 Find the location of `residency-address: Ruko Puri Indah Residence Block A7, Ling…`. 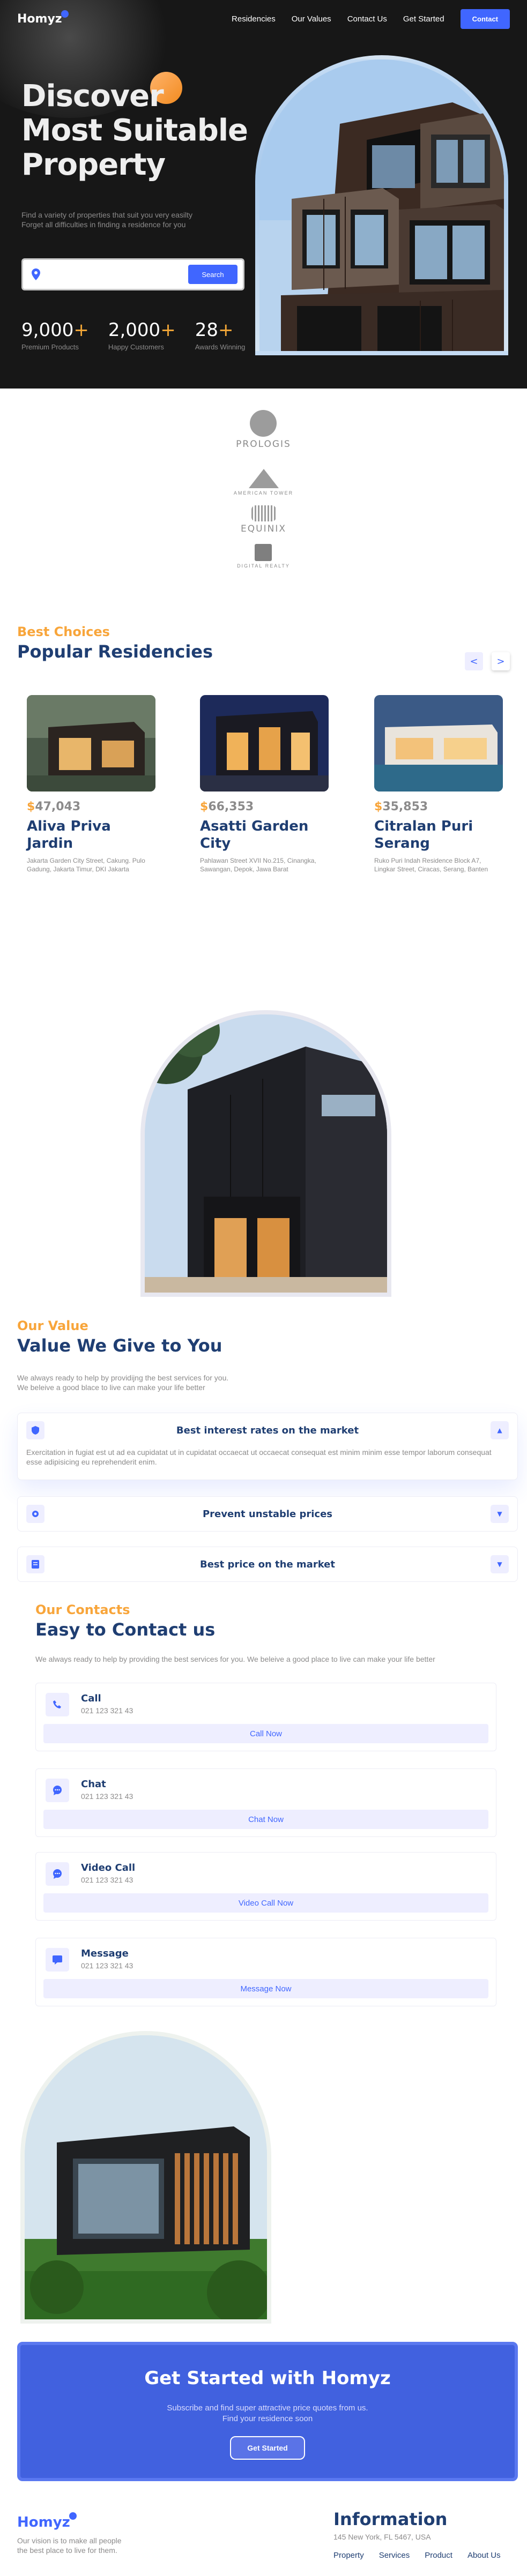

residency-address: Ruko Puri Indah Residence Block A7, Ling… is located at coordinates (431, 865).